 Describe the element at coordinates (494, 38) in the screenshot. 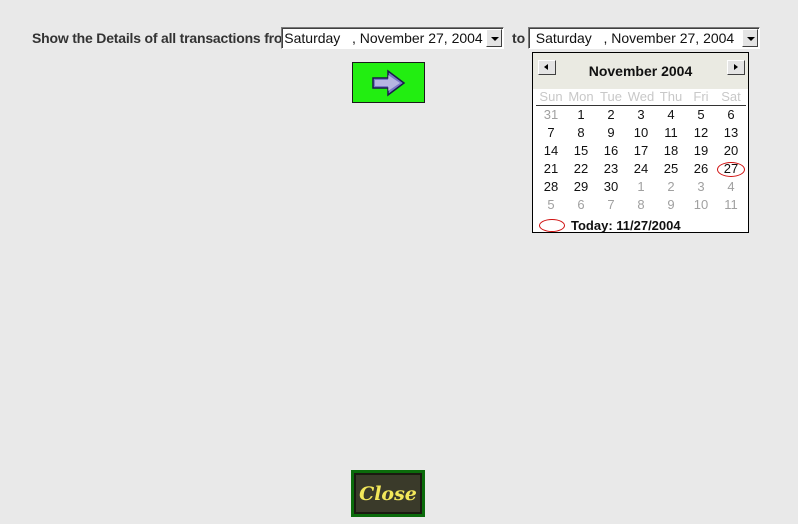

I see `from-date-dropdown-button` at that location.